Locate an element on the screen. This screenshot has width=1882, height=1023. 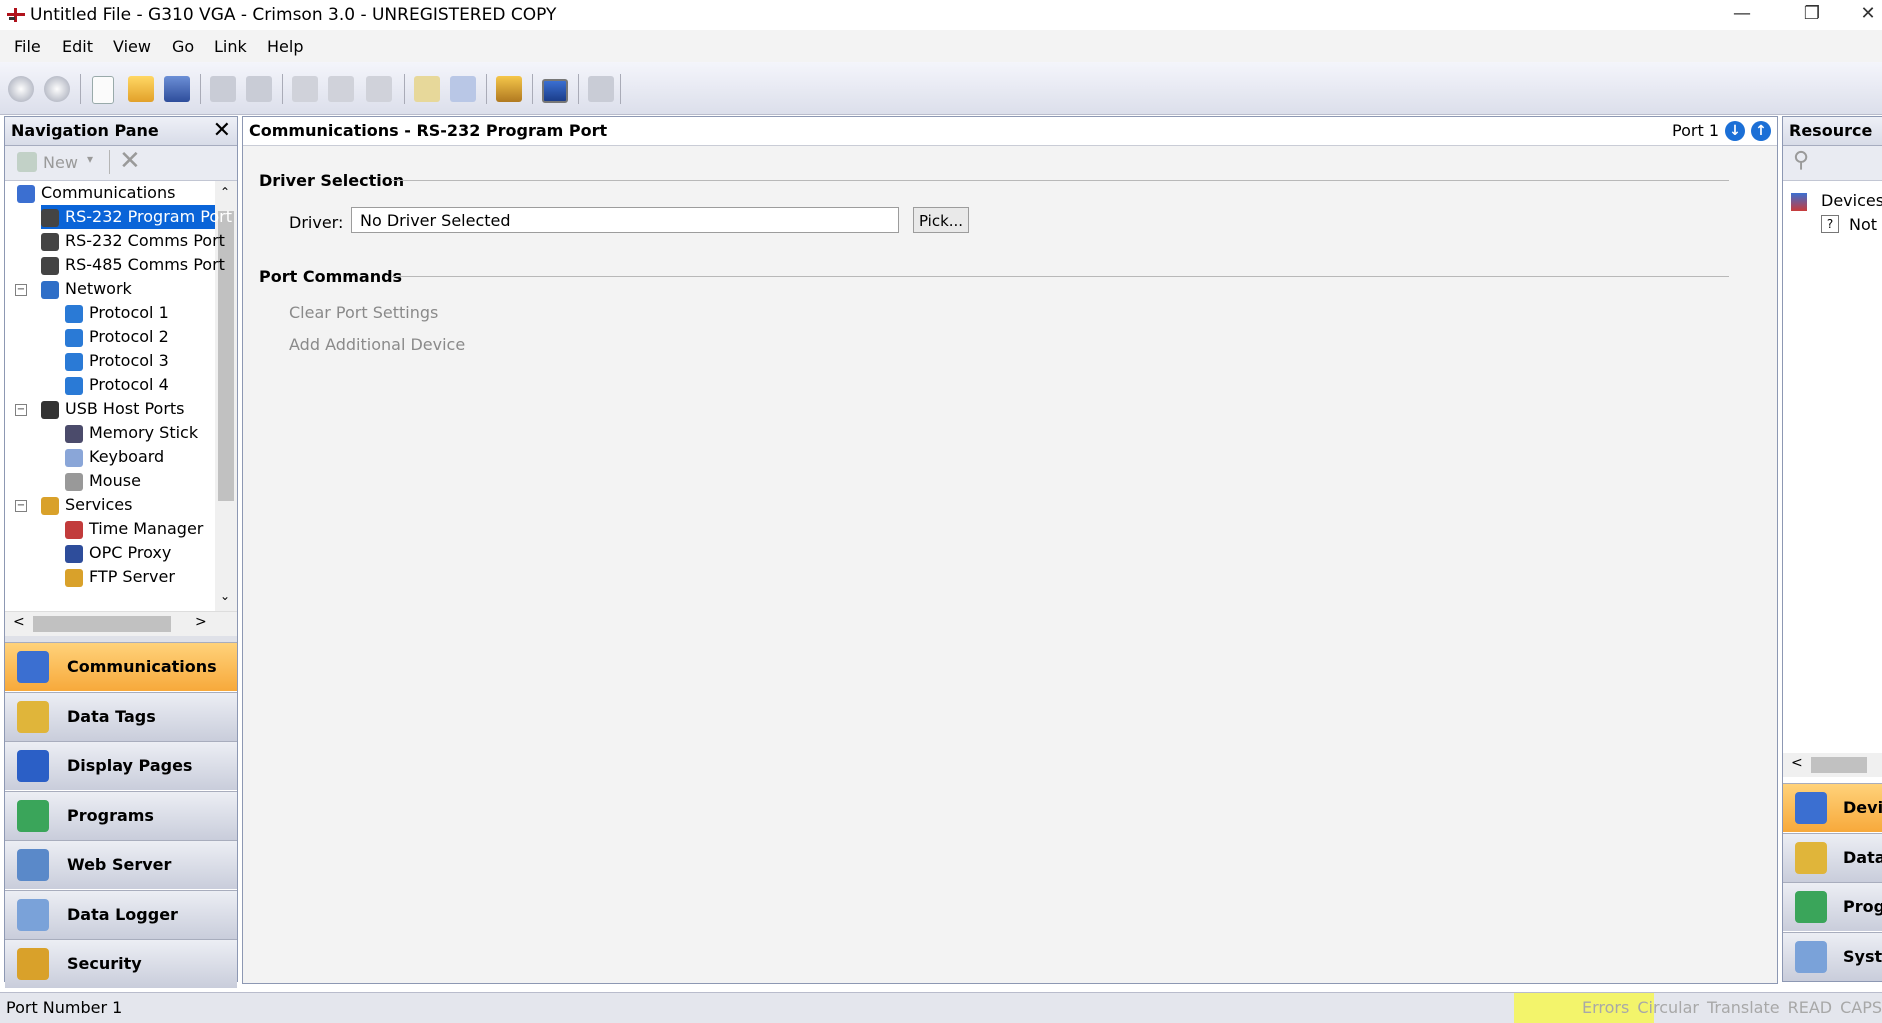
paste-icon is located at coordinates (379, 89).